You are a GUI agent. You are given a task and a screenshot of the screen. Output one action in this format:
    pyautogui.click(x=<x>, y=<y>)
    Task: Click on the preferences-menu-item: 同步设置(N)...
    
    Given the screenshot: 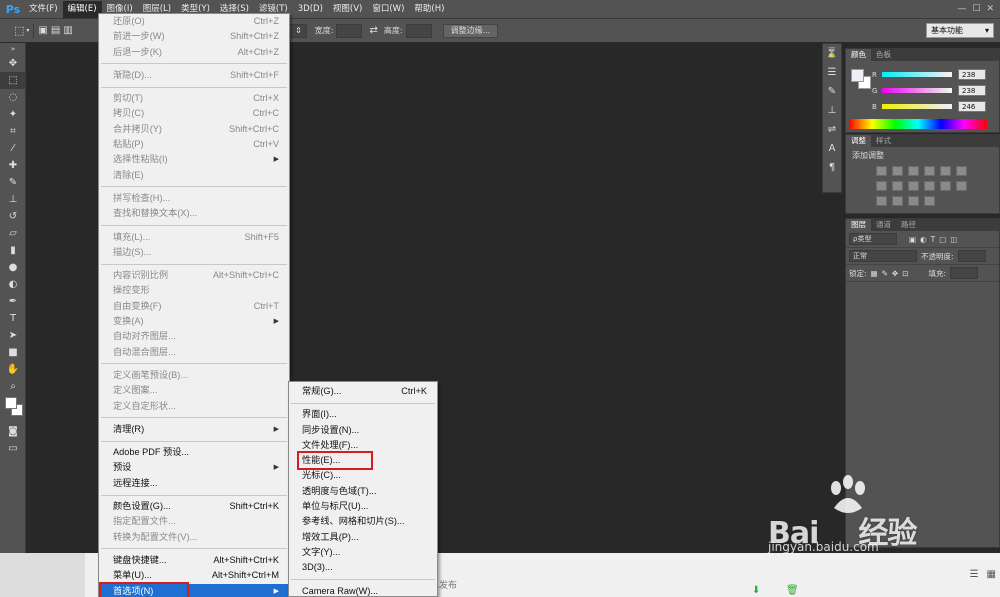 What is the action you would take?
    pyautogui.click(x=363, y=430)
    